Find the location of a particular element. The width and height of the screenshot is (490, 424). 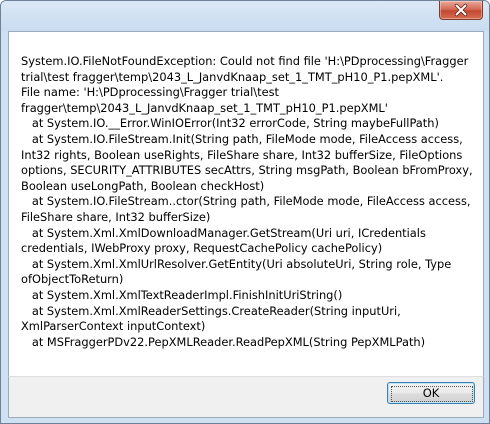

message-line: FileShare share, Int32 bufferSize) is located at coordinates (116, 216).